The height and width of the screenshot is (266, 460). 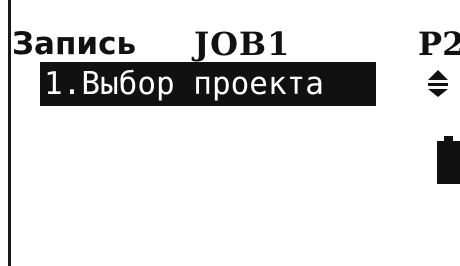 What do you see at coordinates (439, 44) in the screenshot?
I see `page-indicator: P2` at bounding box center [439, 44].